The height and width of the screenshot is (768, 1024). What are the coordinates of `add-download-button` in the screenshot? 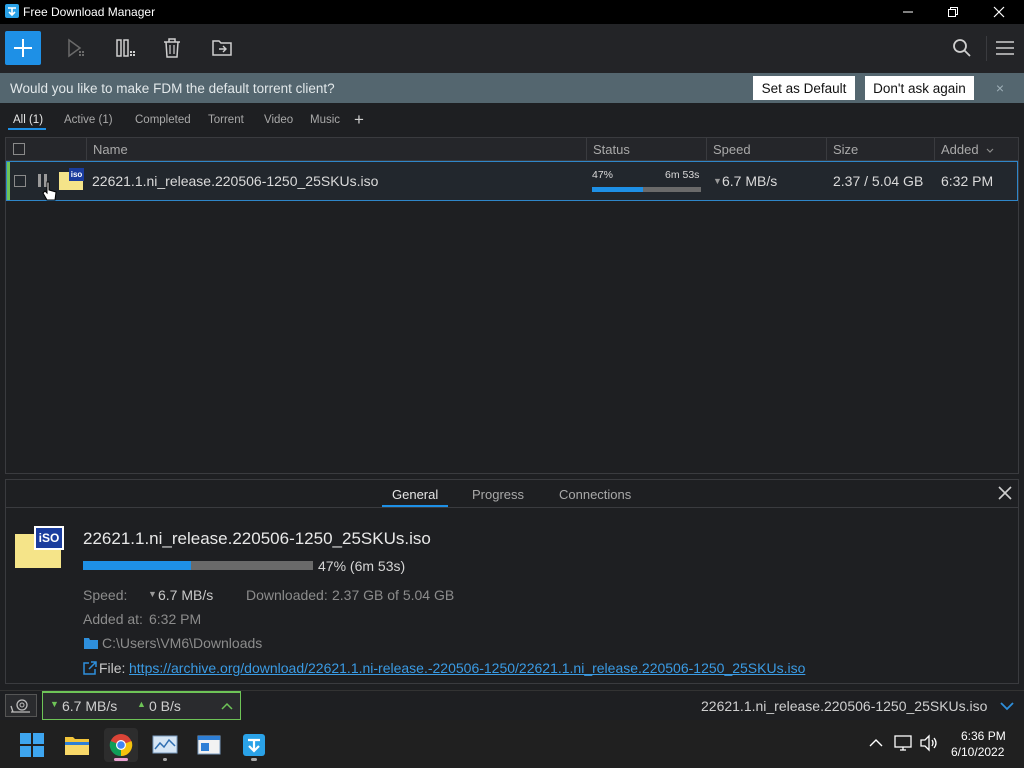 It's located at (23, 48).